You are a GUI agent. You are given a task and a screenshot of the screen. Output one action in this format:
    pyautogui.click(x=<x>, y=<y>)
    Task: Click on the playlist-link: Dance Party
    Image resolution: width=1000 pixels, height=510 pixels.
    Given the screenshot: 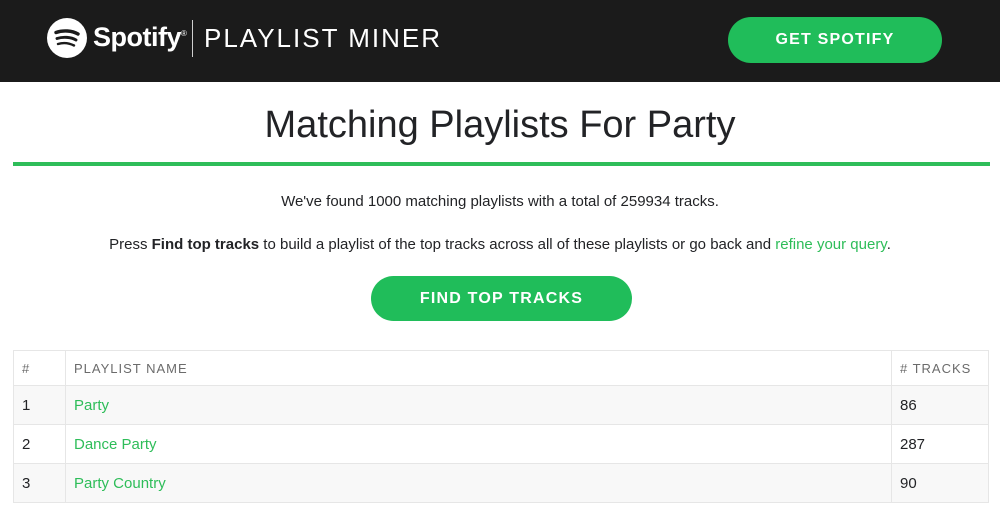 What is the action you would take?
    pyautogui.click(x=115, y=444)
    